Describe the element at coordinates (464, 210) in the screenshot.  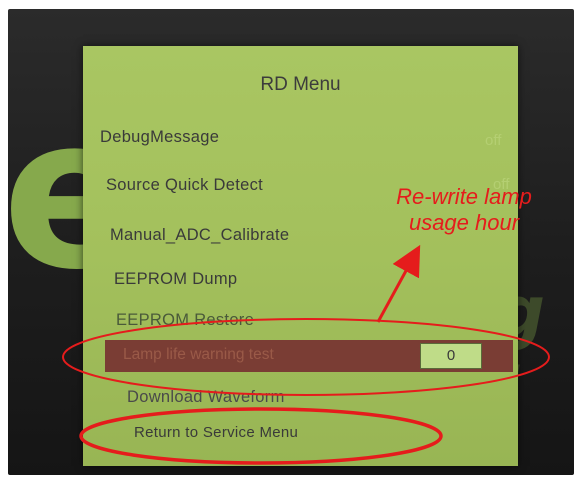
I see `annotation-label: Re-write lamp usage hour` at that location.